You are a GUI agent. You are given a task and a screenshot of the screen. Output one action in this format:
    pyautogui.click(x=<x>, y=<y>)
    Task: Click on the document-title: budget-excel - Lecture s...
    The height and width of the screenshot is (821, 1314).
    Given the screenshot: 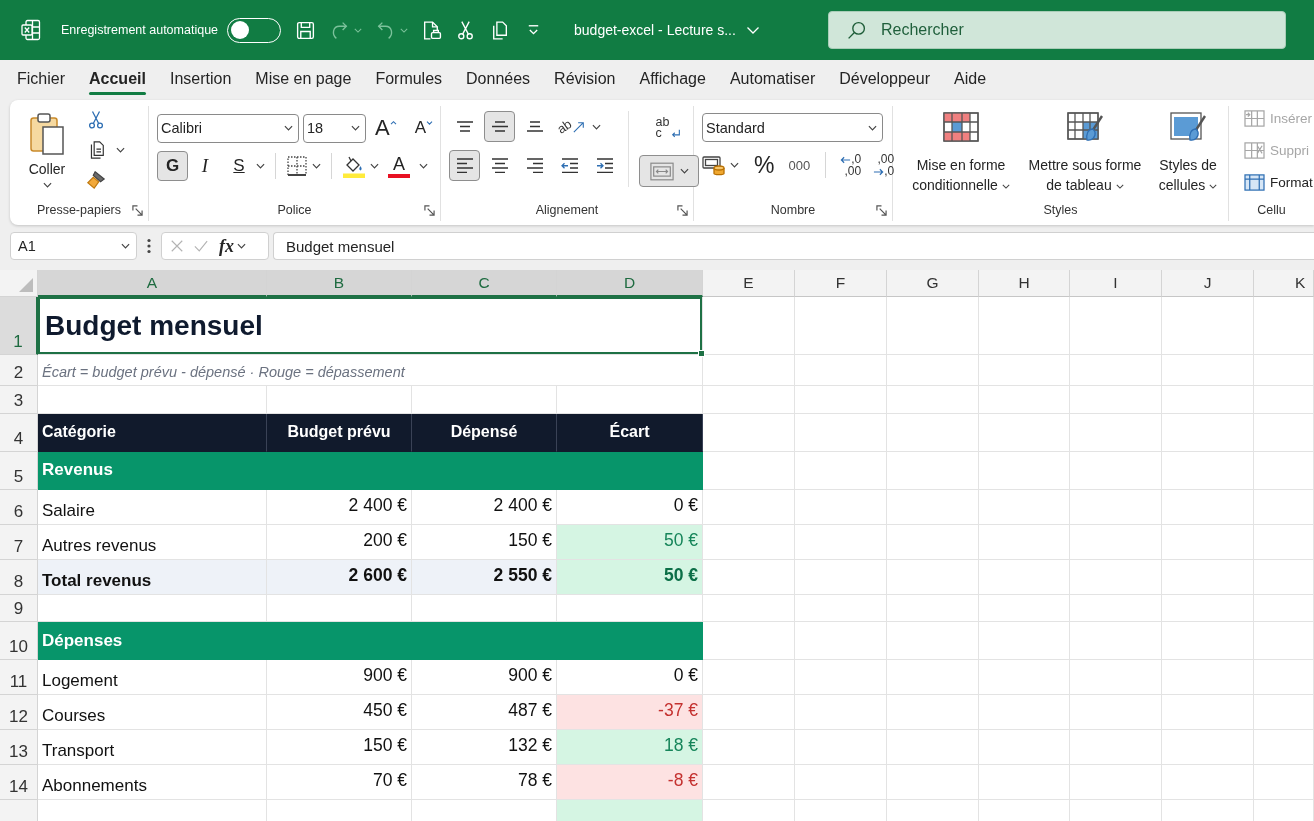 What is the action you would take?
    pyautogui.click(x=655, y=30)
    